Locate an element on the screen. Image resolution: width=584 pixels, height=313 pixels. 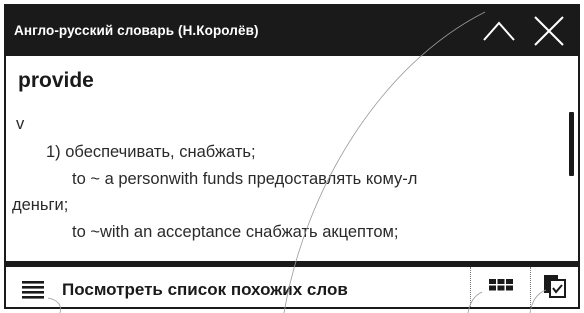
bottom-bar: Посмотреть список похожих слов is located at coordinates (292, 287).